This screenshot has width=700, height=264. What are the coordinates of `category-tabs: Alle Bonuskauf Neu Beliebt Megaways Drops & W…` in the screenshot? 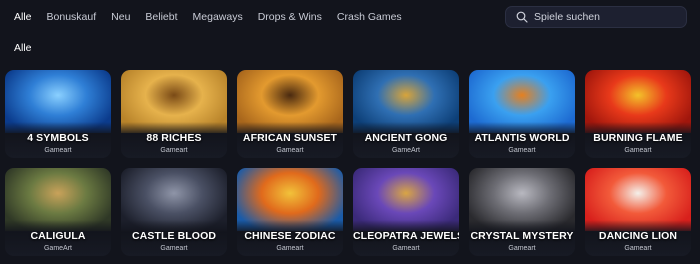 It's located at (215, 17).